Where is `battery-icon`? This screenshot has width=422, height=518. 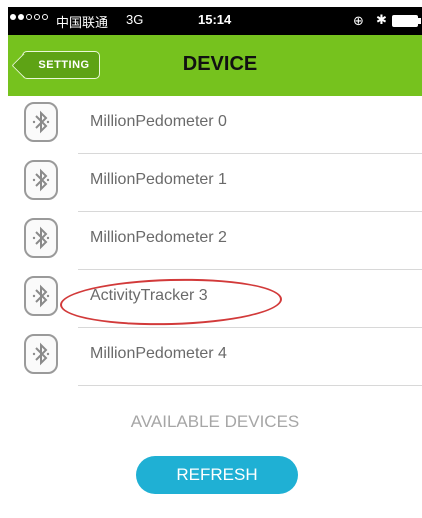 battery-icon is located at coordinates (406, 21).